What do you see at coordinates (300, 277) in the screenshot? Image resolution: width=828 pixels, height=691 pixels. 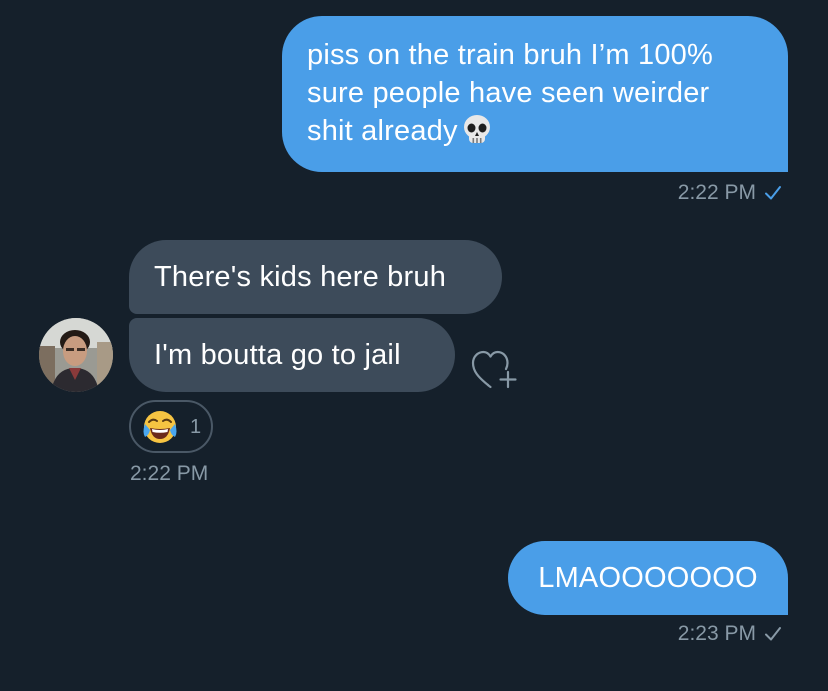 I see `message-text: There's kids here bruh` at bounding box center [300, 277].